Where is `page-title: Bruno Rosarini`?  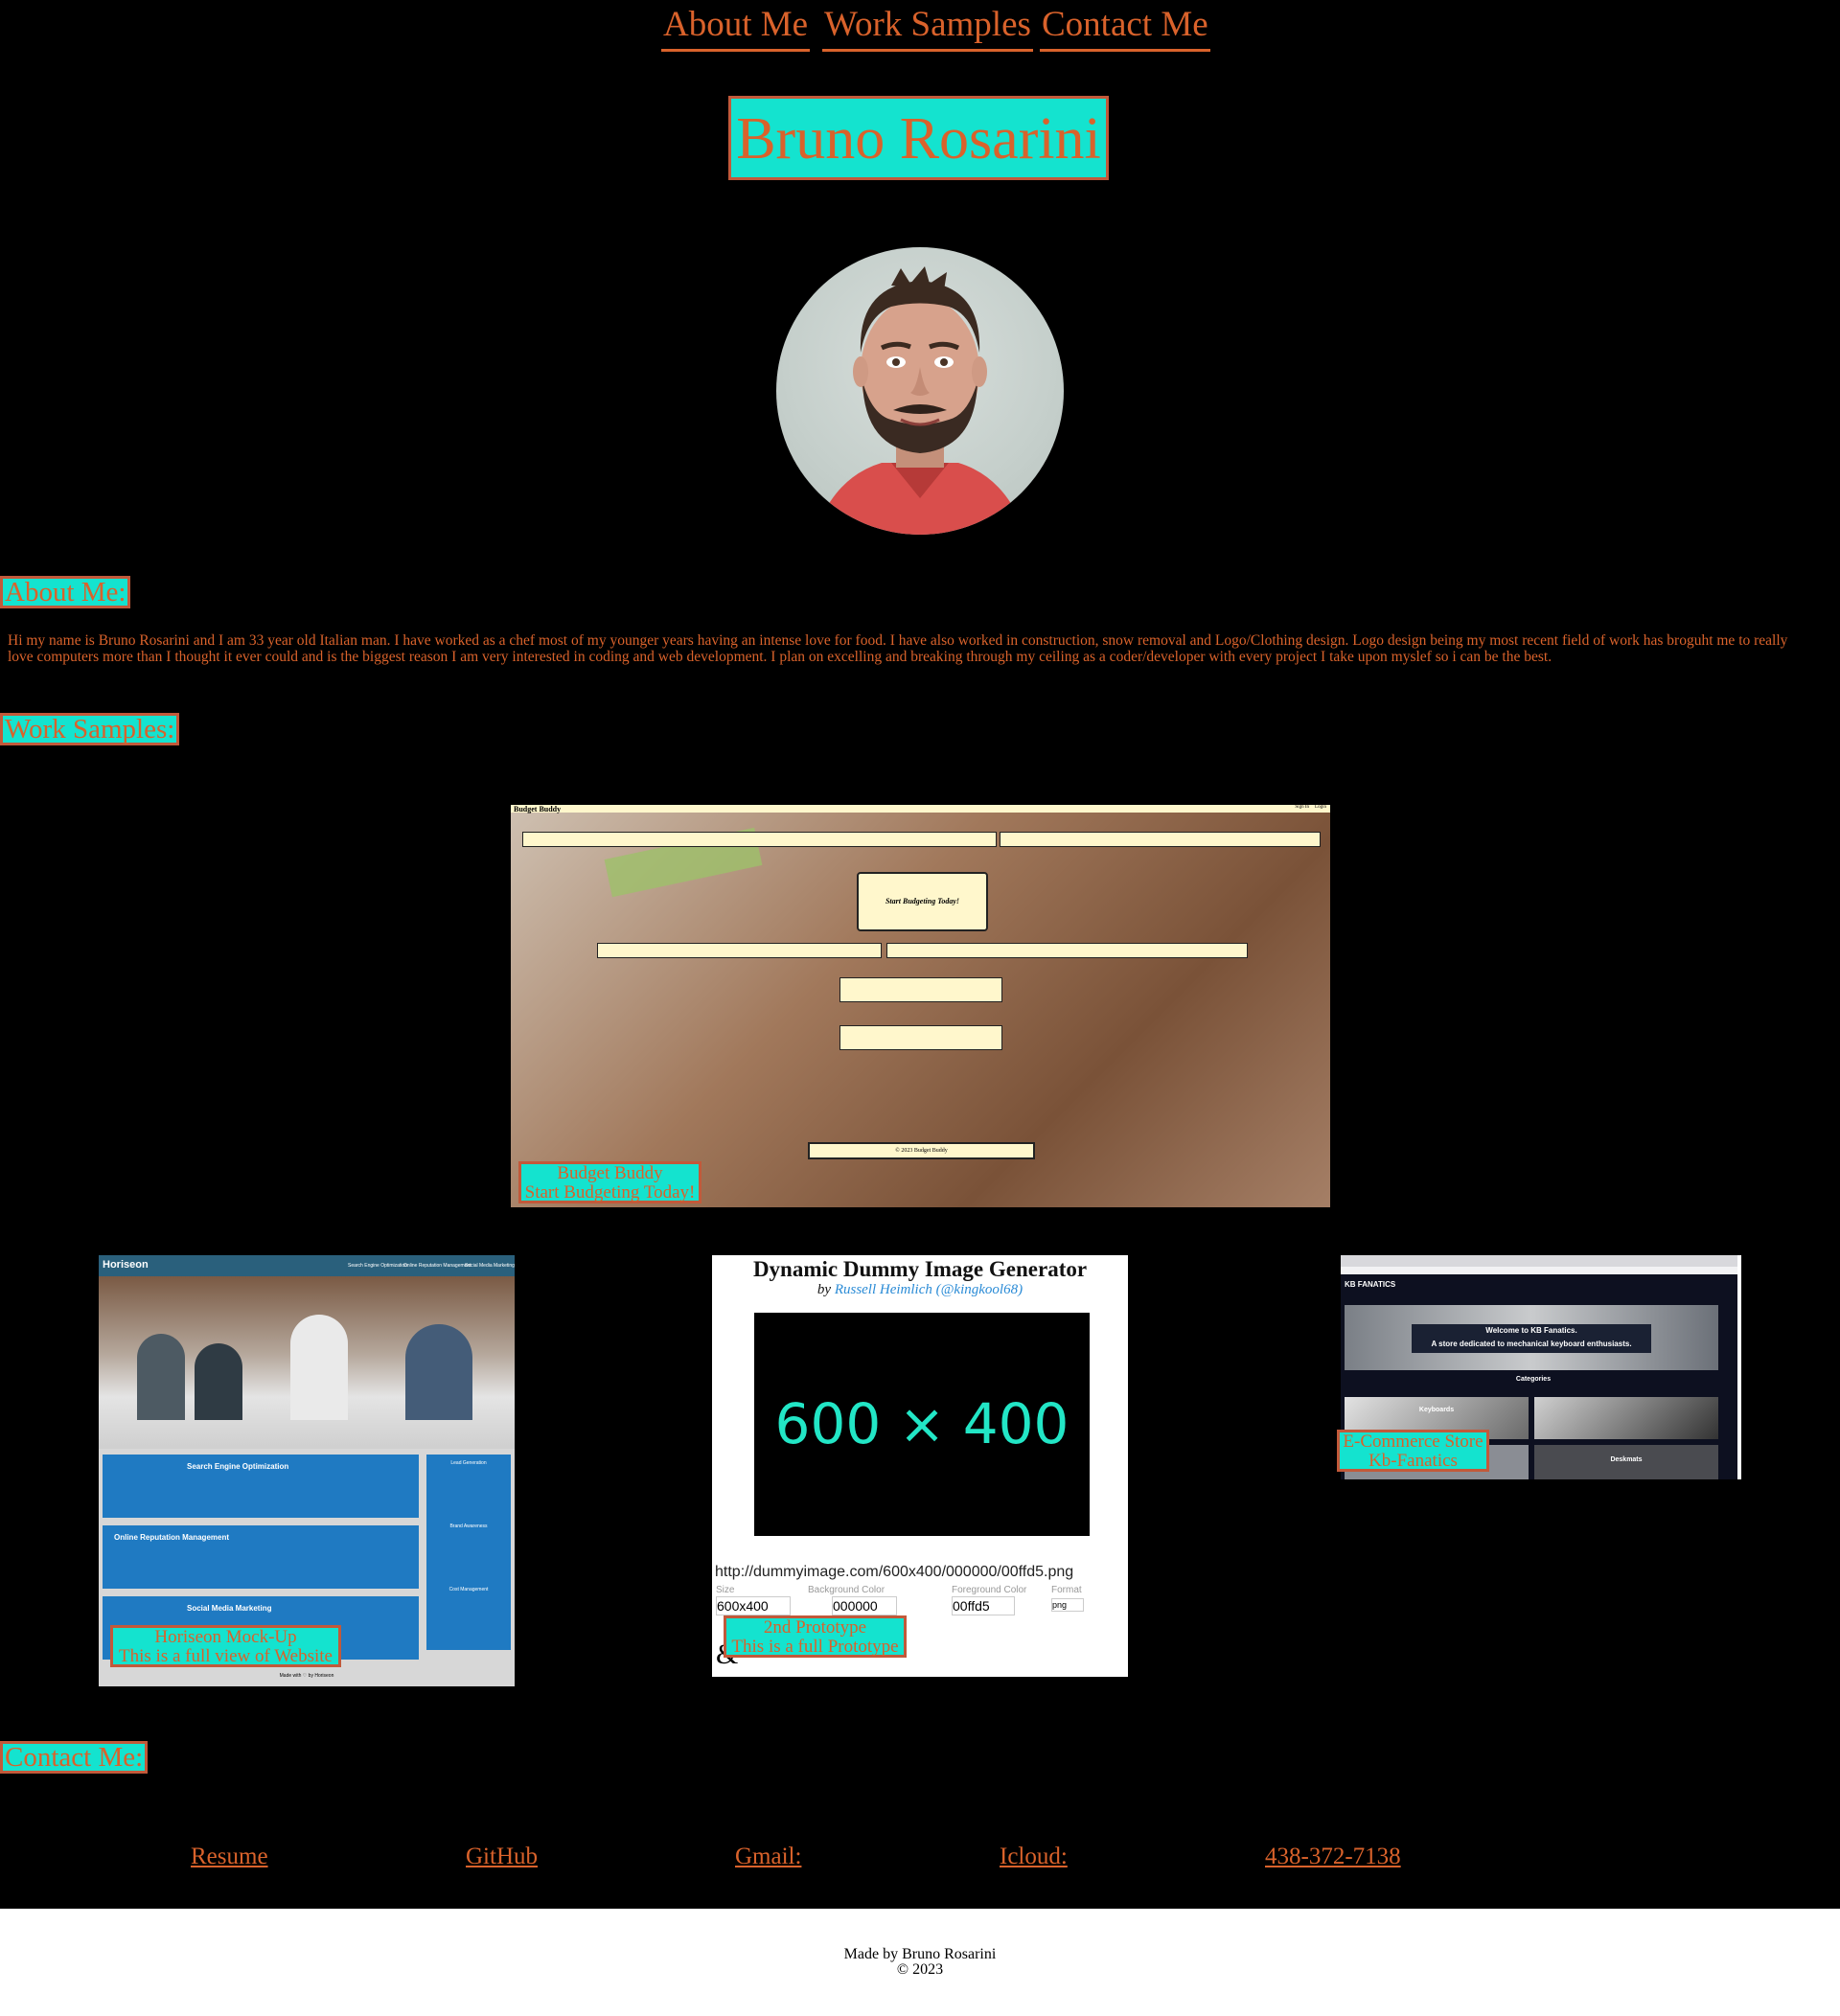 page-title: Bruno Rosarini is located at coordinates (918, 138).